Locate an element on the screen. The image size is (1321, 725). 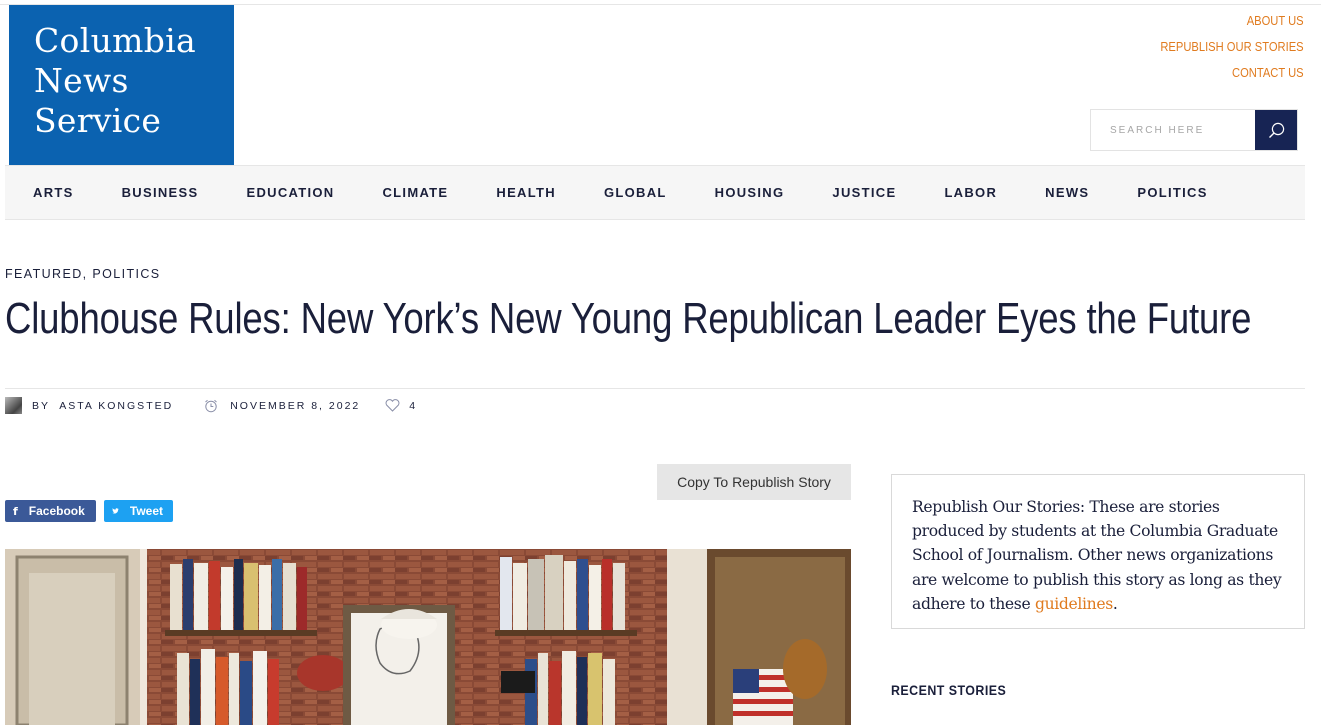
nav-item-housing: HOUSING is located at coordinates (750, 192).